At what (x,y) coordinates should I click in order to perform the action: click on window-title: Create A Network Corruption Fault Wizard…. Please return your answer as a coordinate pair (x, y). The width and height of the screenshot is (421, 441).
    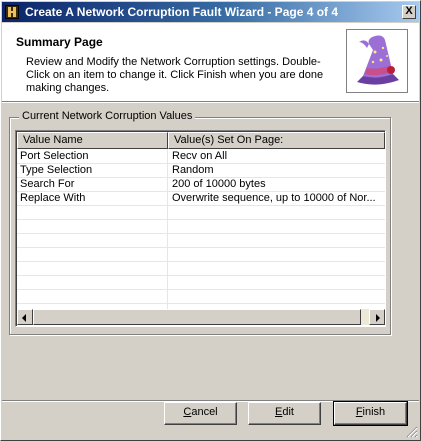
    Looking at the image, I should click on (182, 12).